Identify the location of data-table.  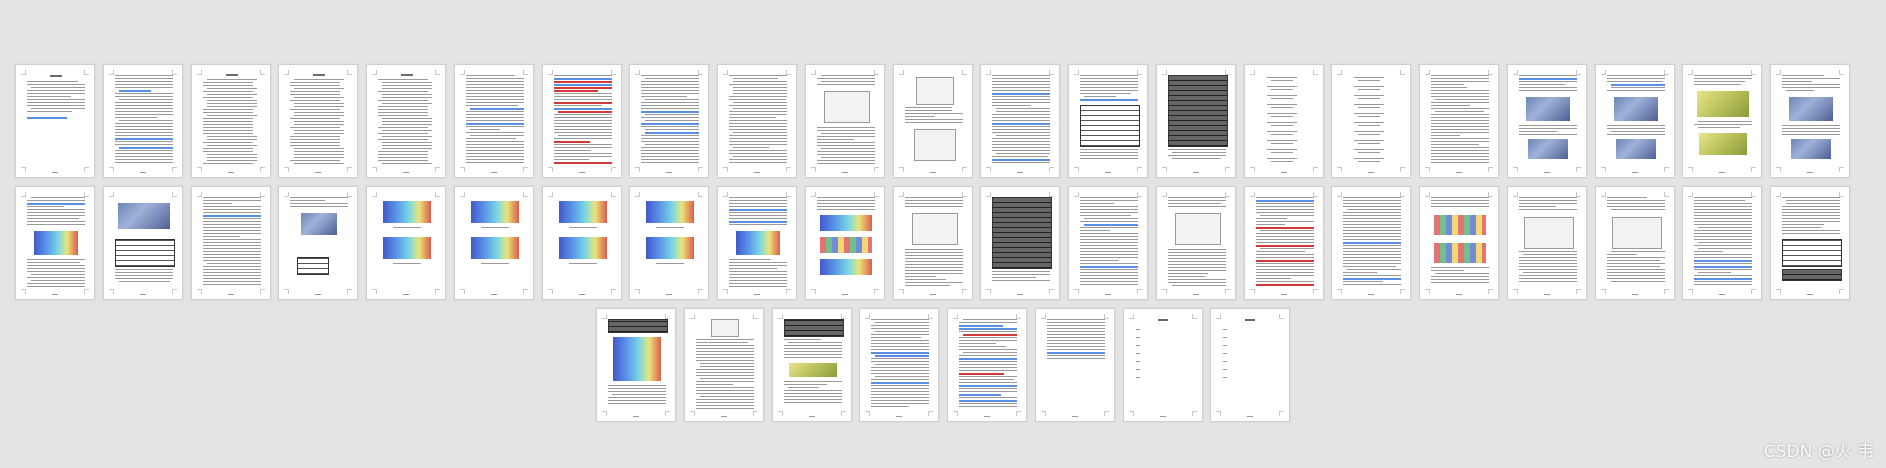
(1812, 253).